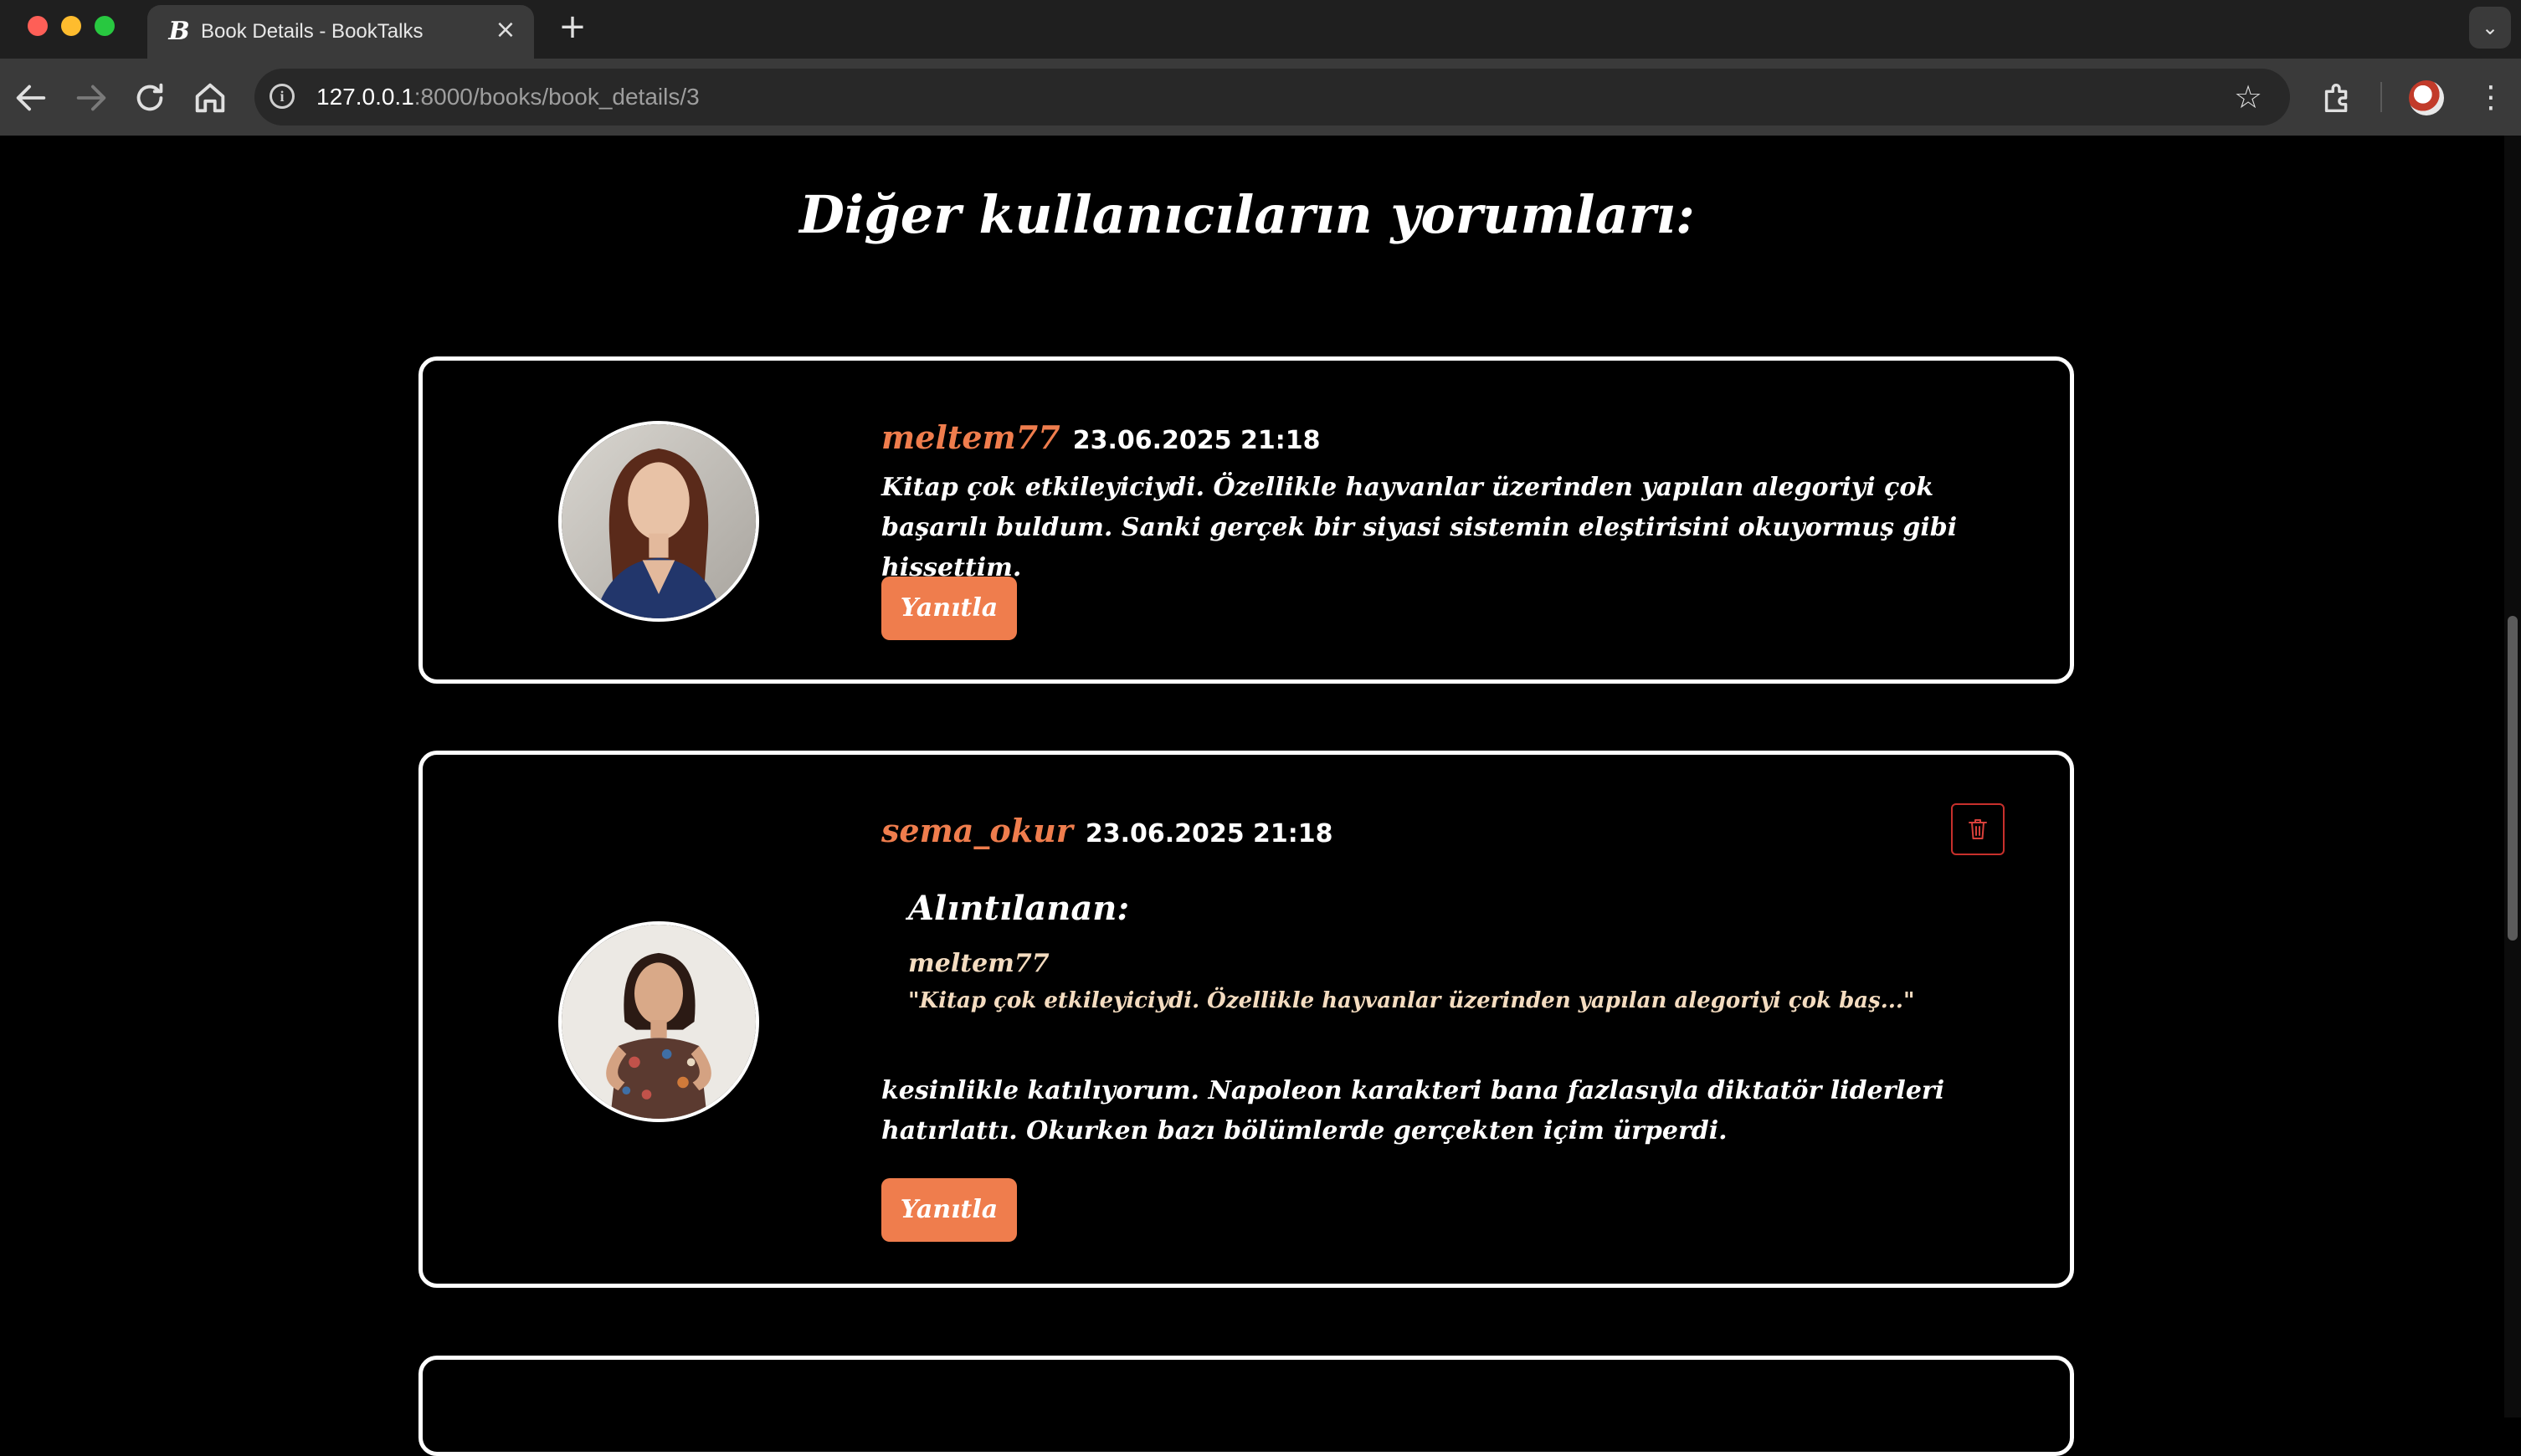 The width and height of the screenshot is (2521, 1456). Describe the element at coordinates (1260, 29) in the screenshot. I see `browser-tab-bar: B Book Details - BookTalks × + ⌄` at that location.